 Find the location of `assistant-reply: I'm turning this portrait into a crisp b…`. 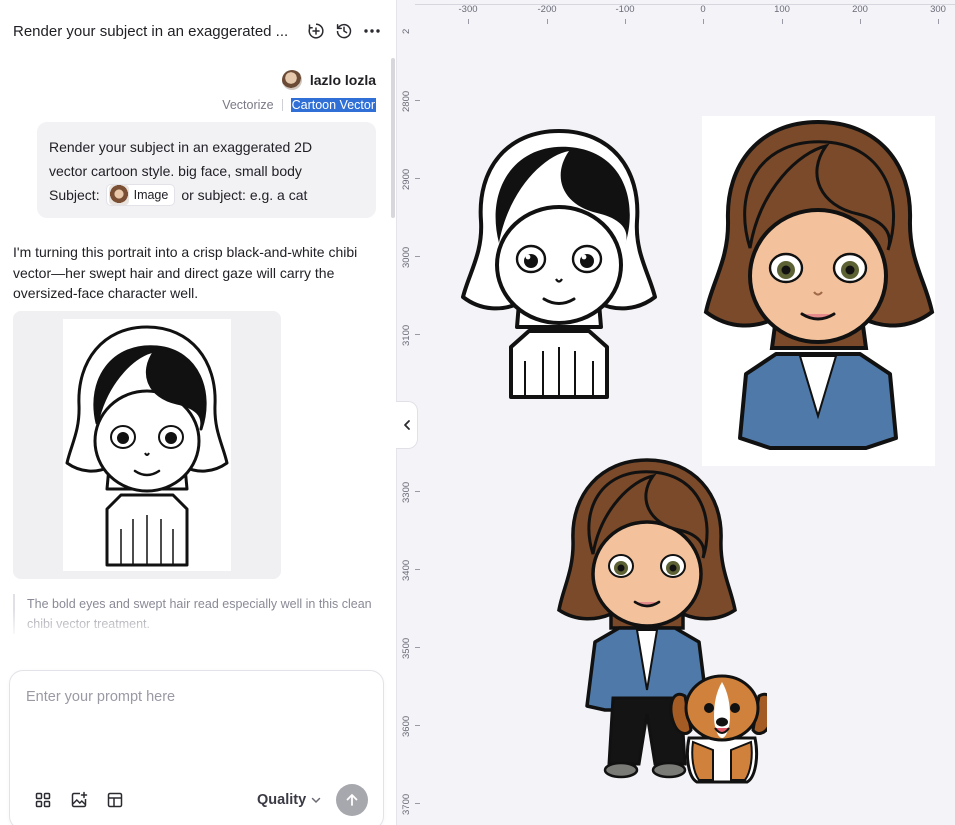

assistant-reply: I'm turning this portrait into a crisp b… is located at coordinates (185, 272).